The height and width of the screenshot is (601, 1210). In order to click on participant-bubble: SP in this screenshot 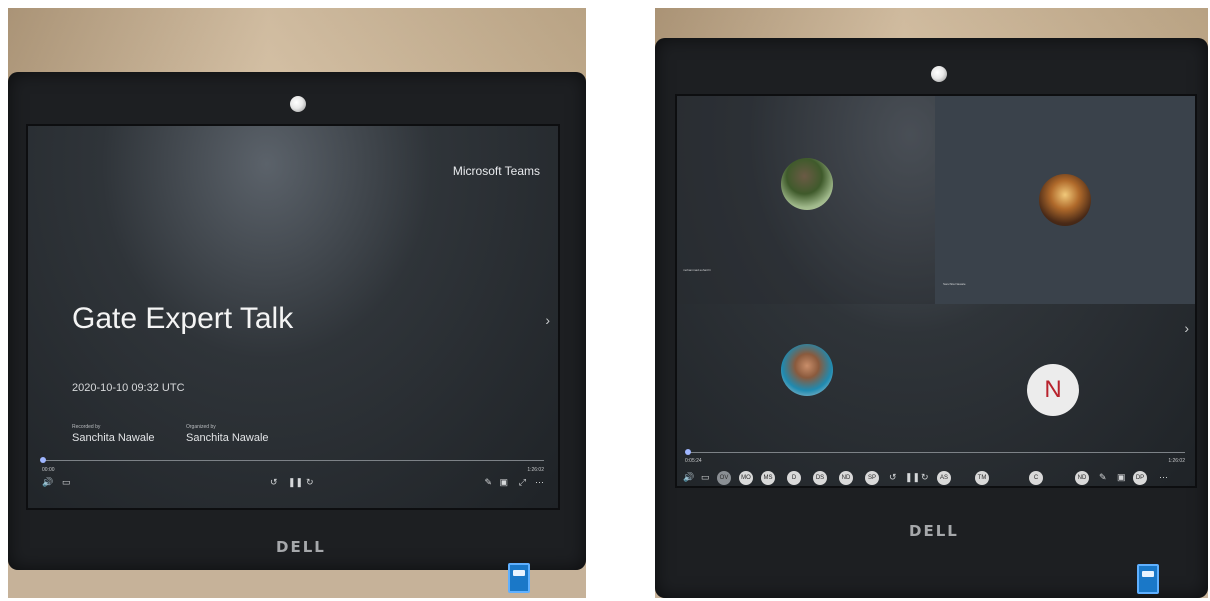, I will do `click(872, 478)`.